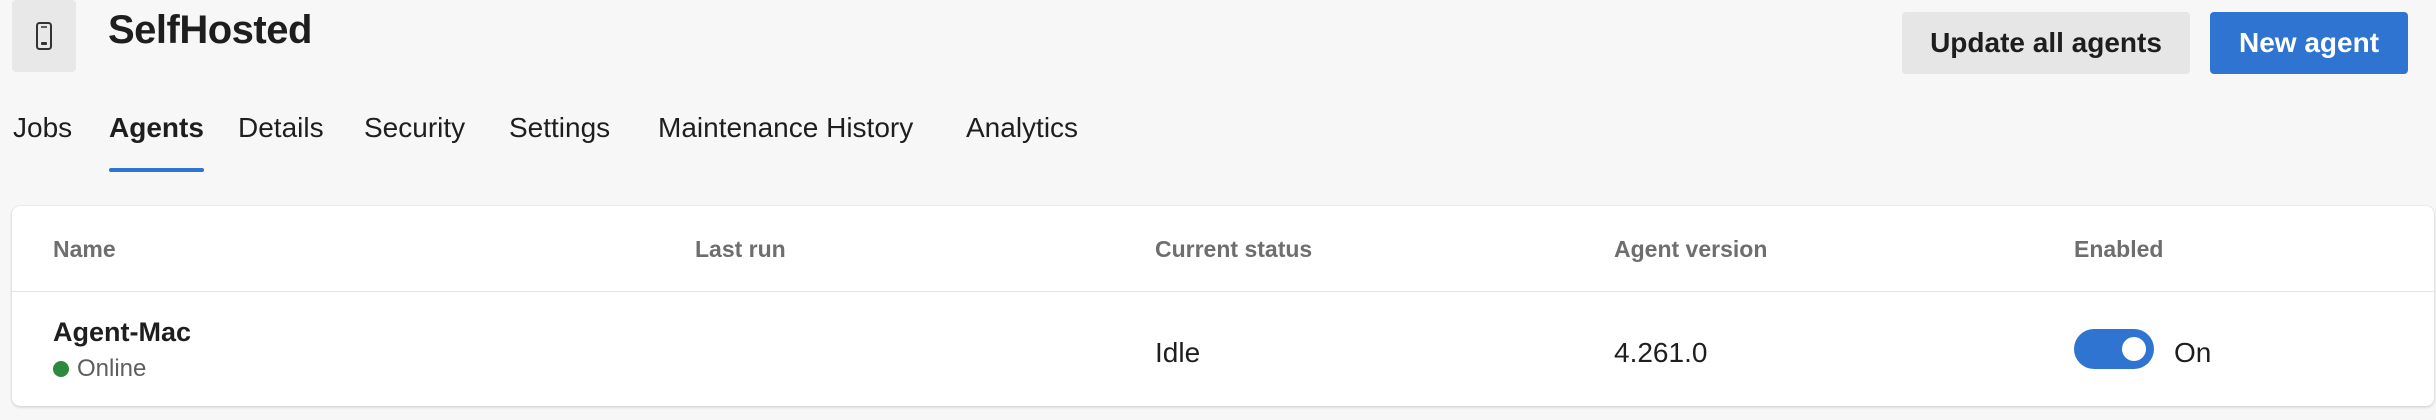 The image size is (2436, 420). What do you see at coordinates (2118, 249) in the screenshot?
I see `column-header-enabled: Enabled` at bounding box center [2118, 249].